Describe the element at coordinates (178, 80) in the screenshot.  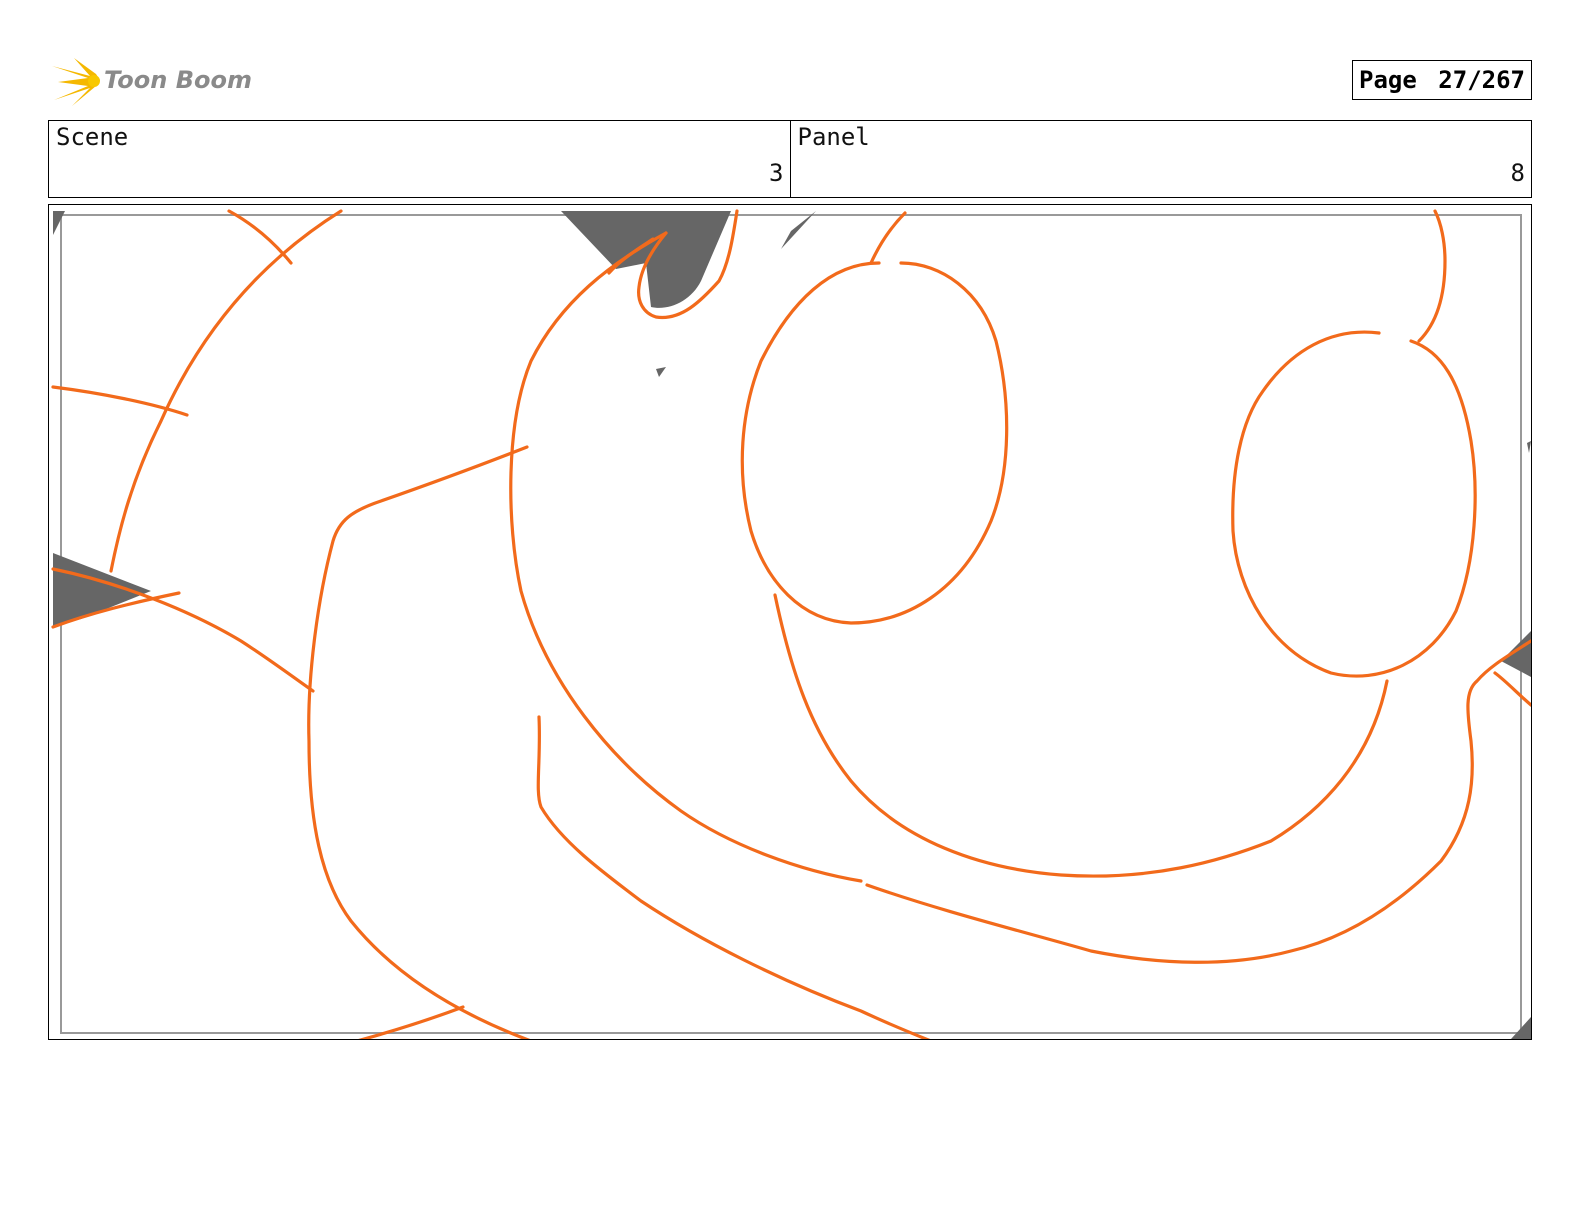
I see `logo-text: Toon Boom` at that location.